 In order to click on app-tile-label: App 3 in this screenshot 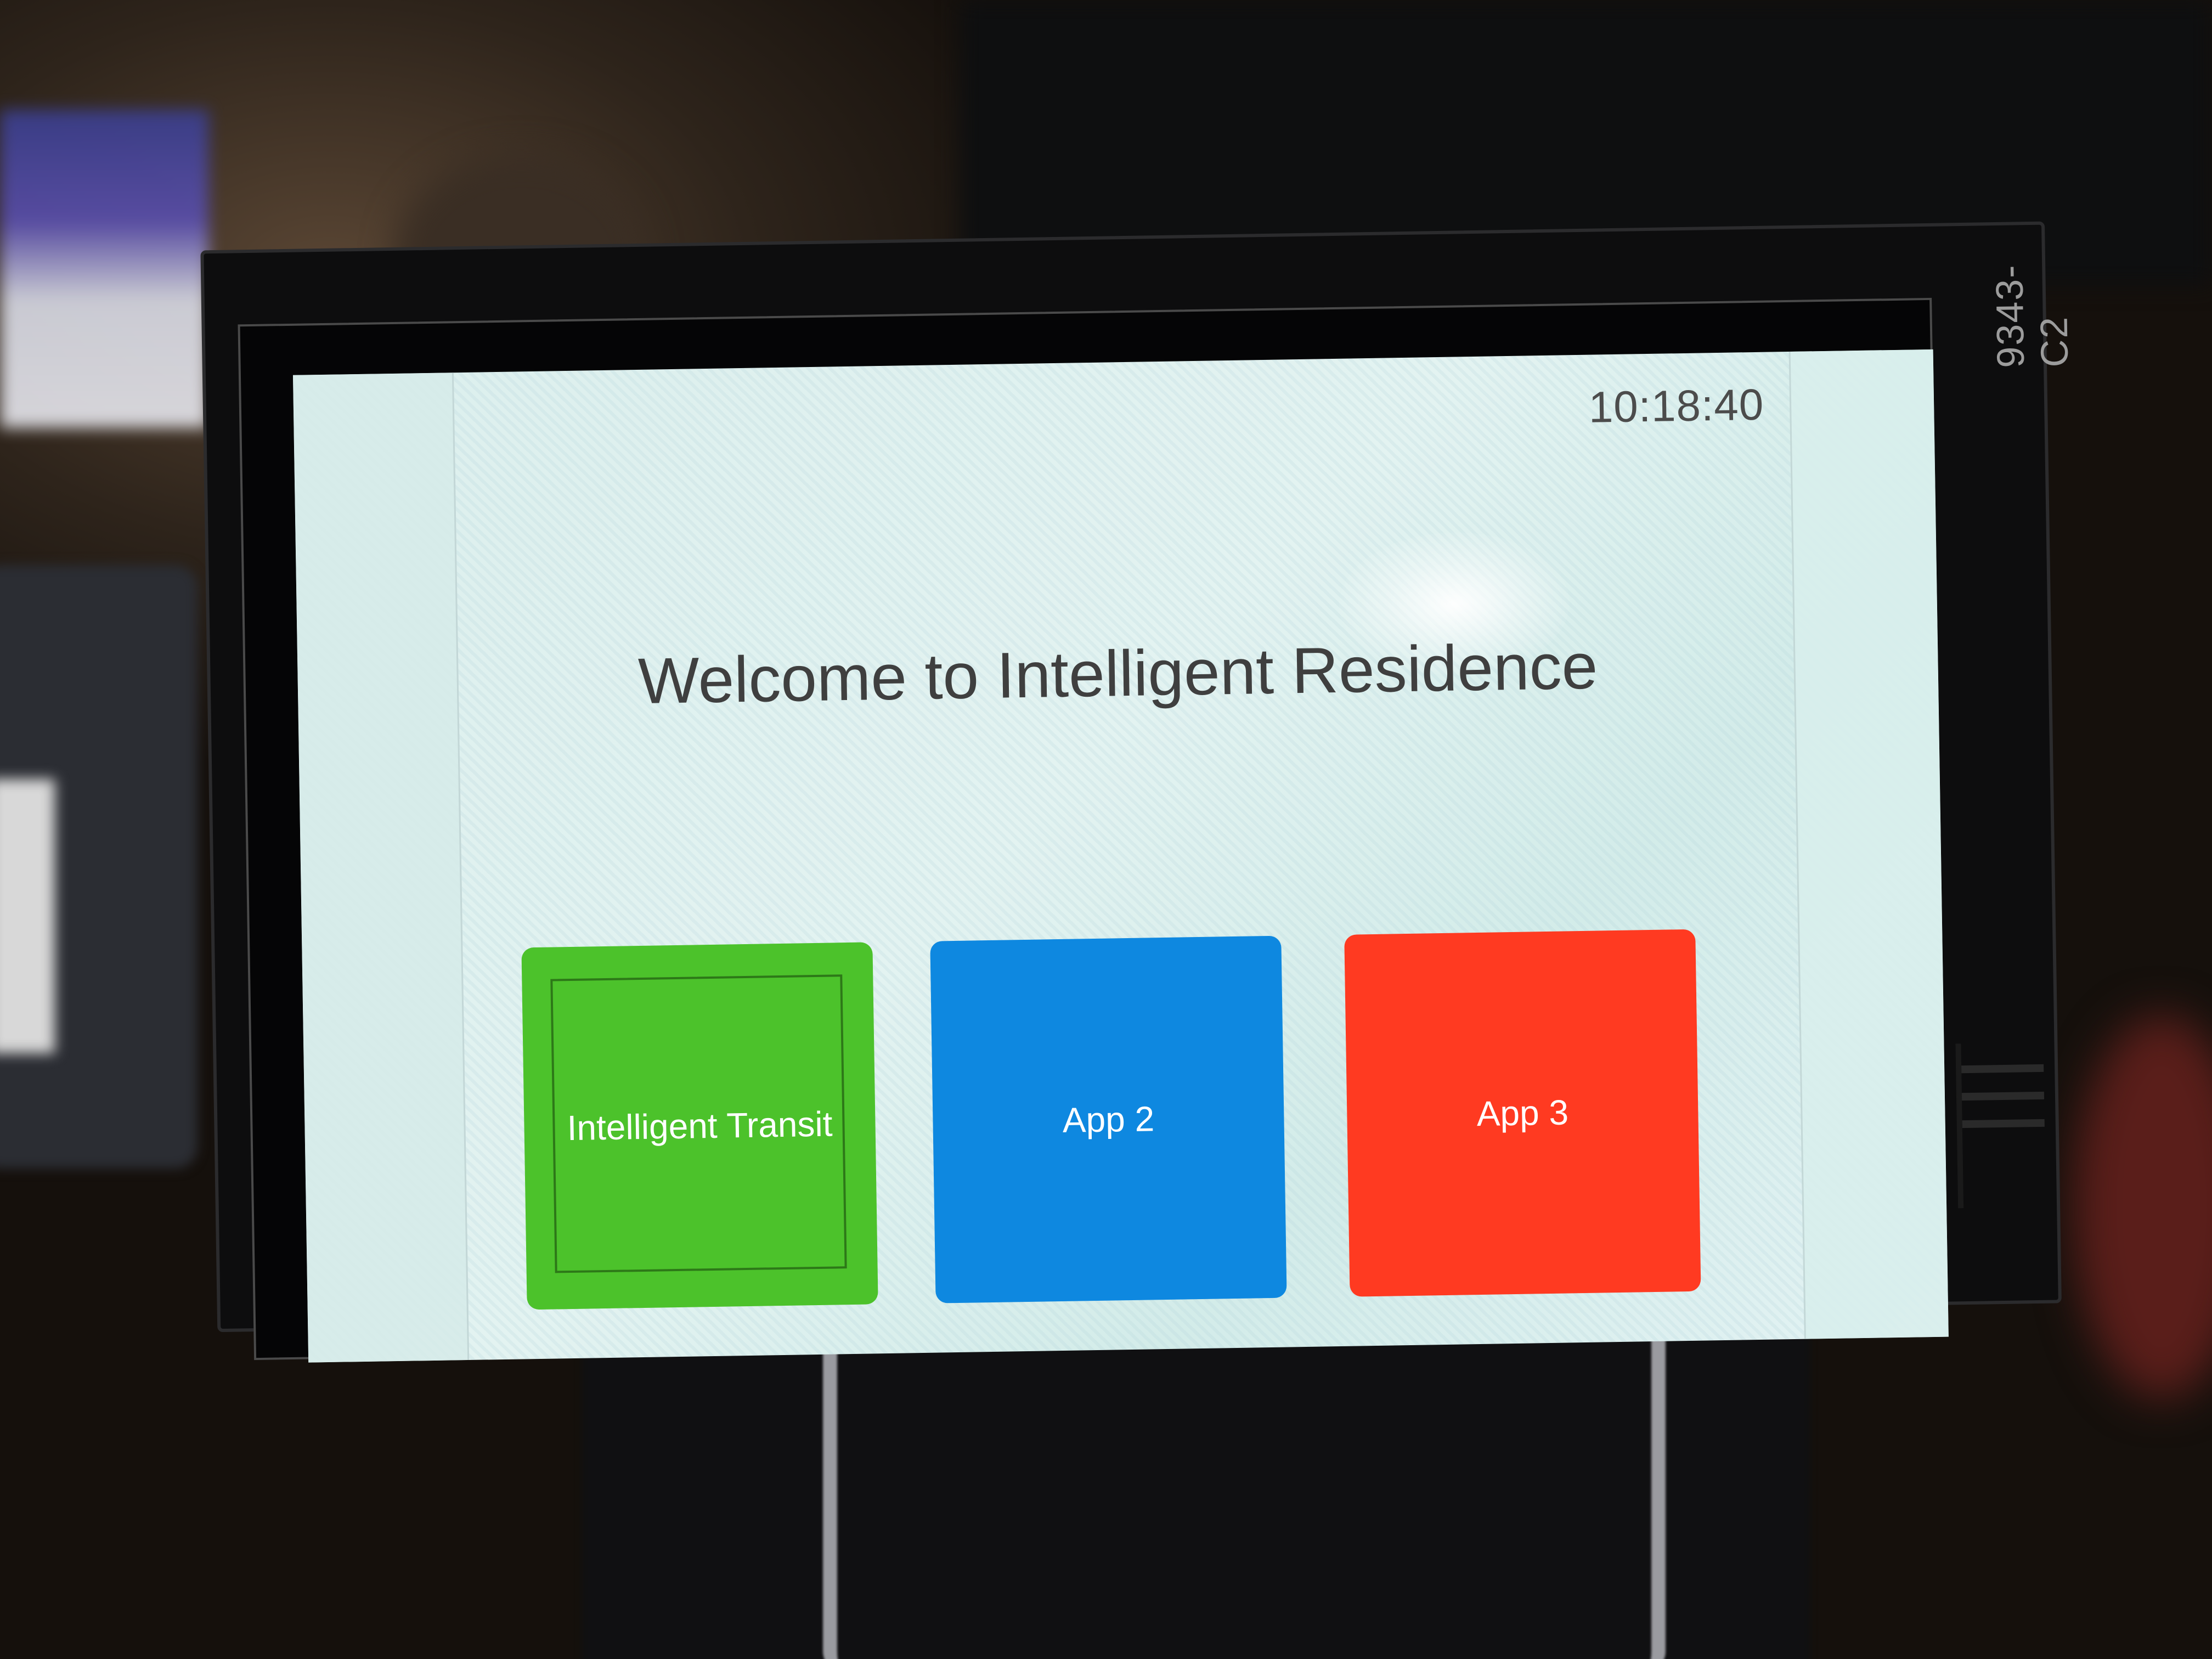, I will do `click(1523, 1113)`.